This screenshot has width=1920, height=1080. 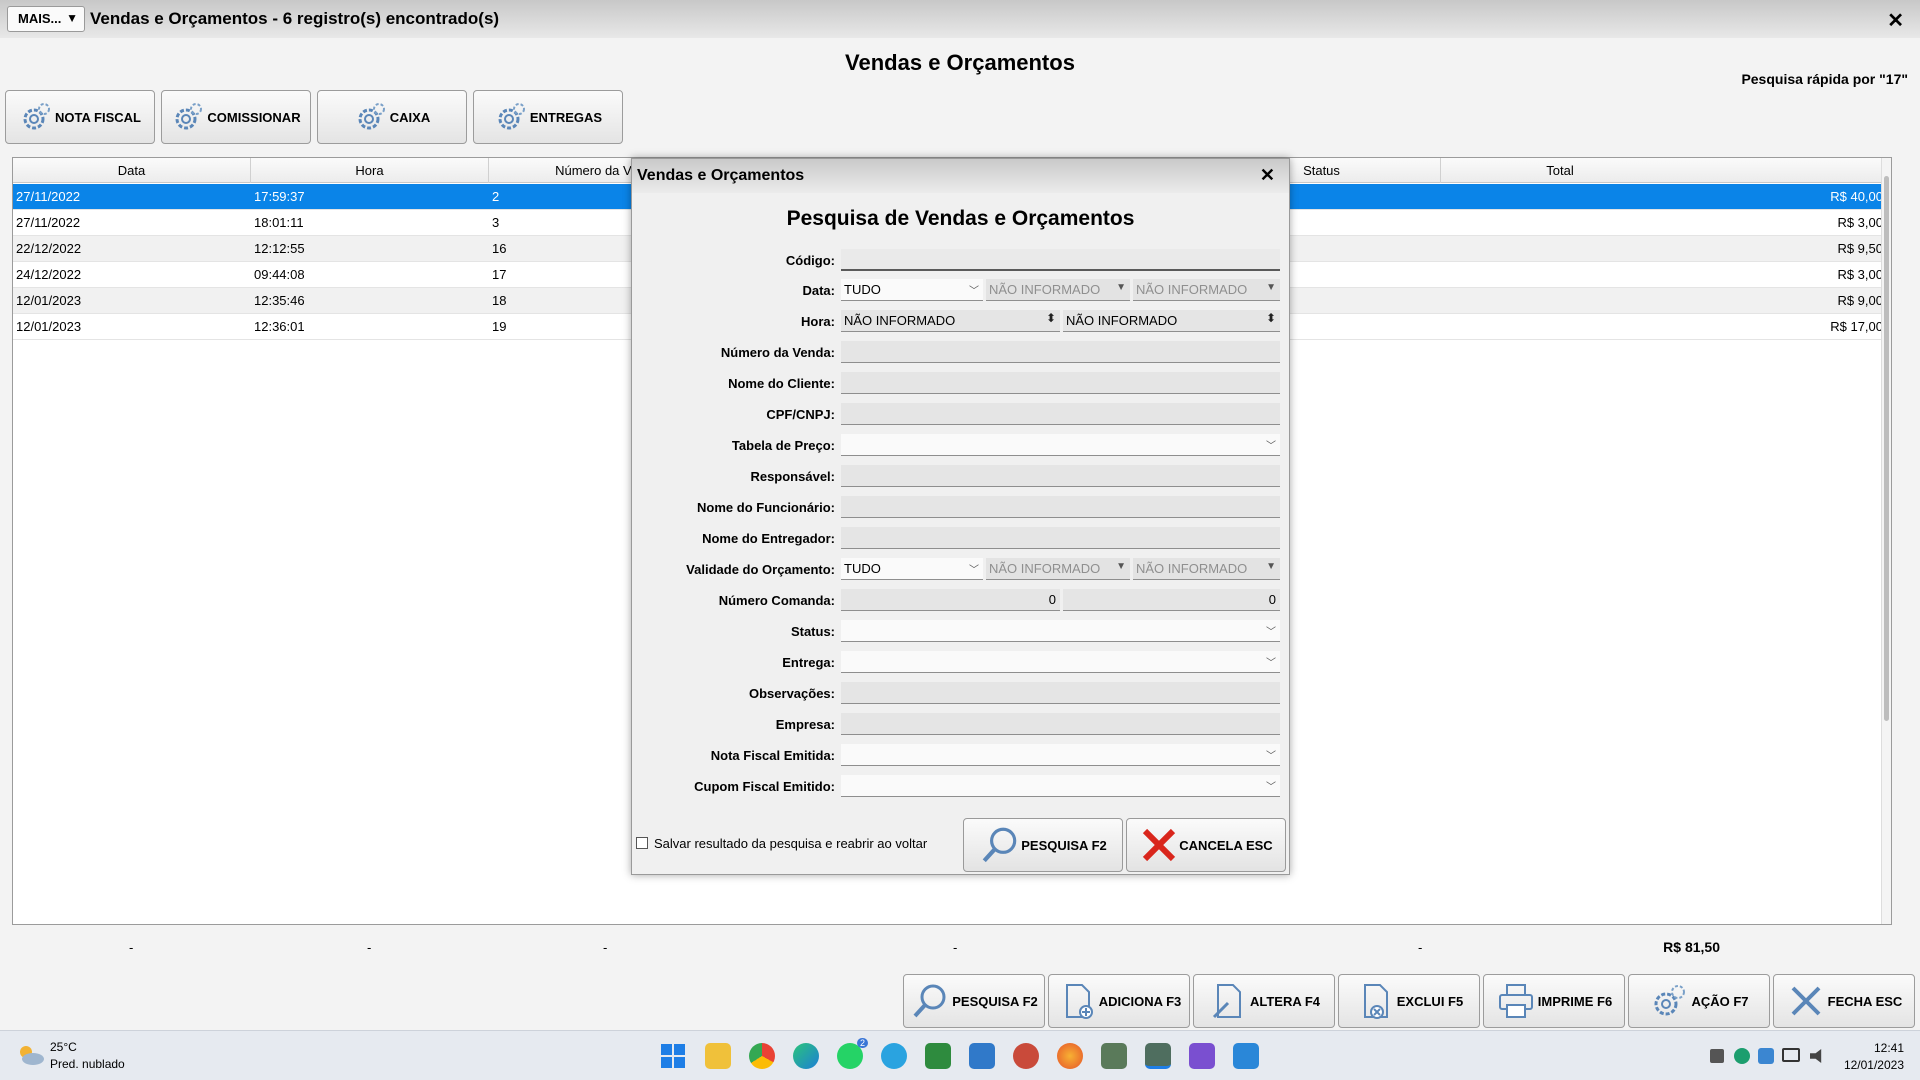 What do you see at coordinates (1079, 1001) in the screenshot?
I see `add-document-icon` at bounding box center [1079, 1001].